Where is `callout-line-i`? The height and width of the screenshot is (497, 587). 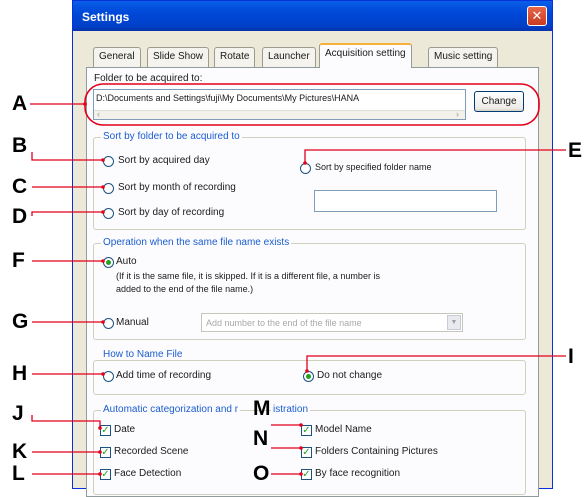 callout-line-i is located at coordinates (436, 363).